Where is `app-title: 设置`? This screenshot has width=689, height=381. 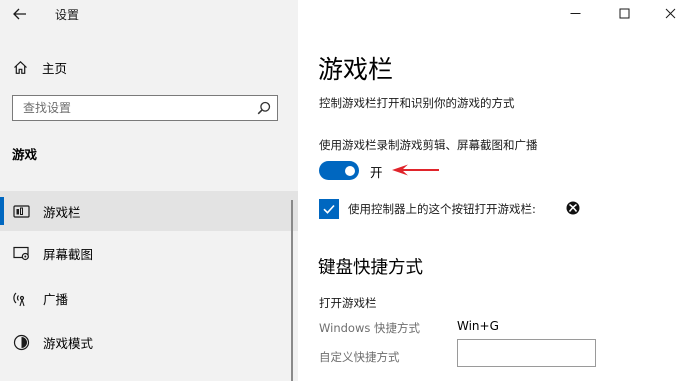
app-title: 设置 is located at coordinates (67, 15).